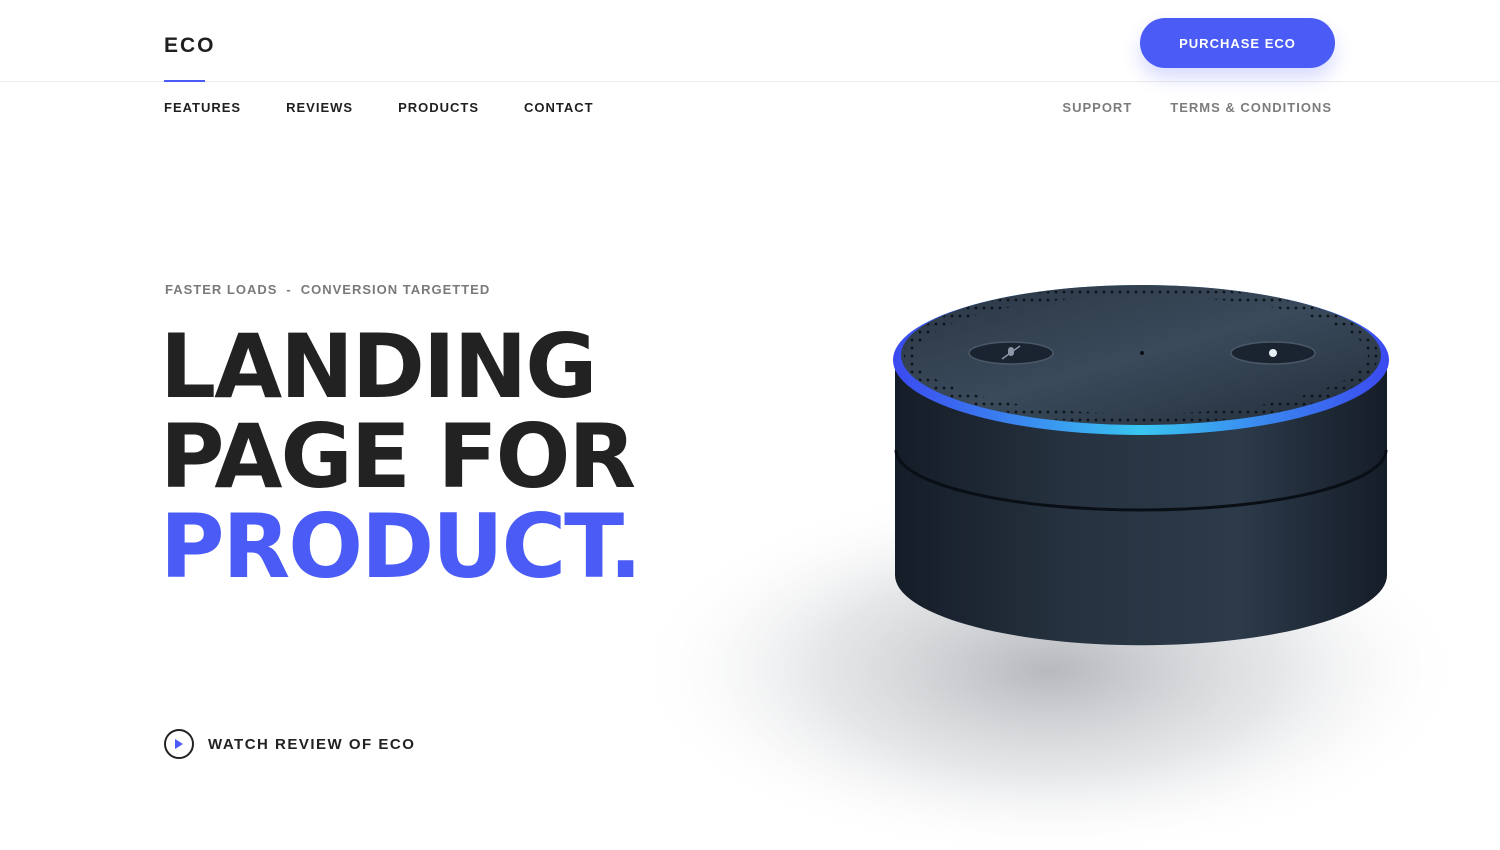 The height and width of the screenshot is (850, 1500). What do you see at coordinates (311, 744) in the screenshot?
I see `watch-review-label: WATCH REVIEW OF ECO` at bounding box center [311, 744].